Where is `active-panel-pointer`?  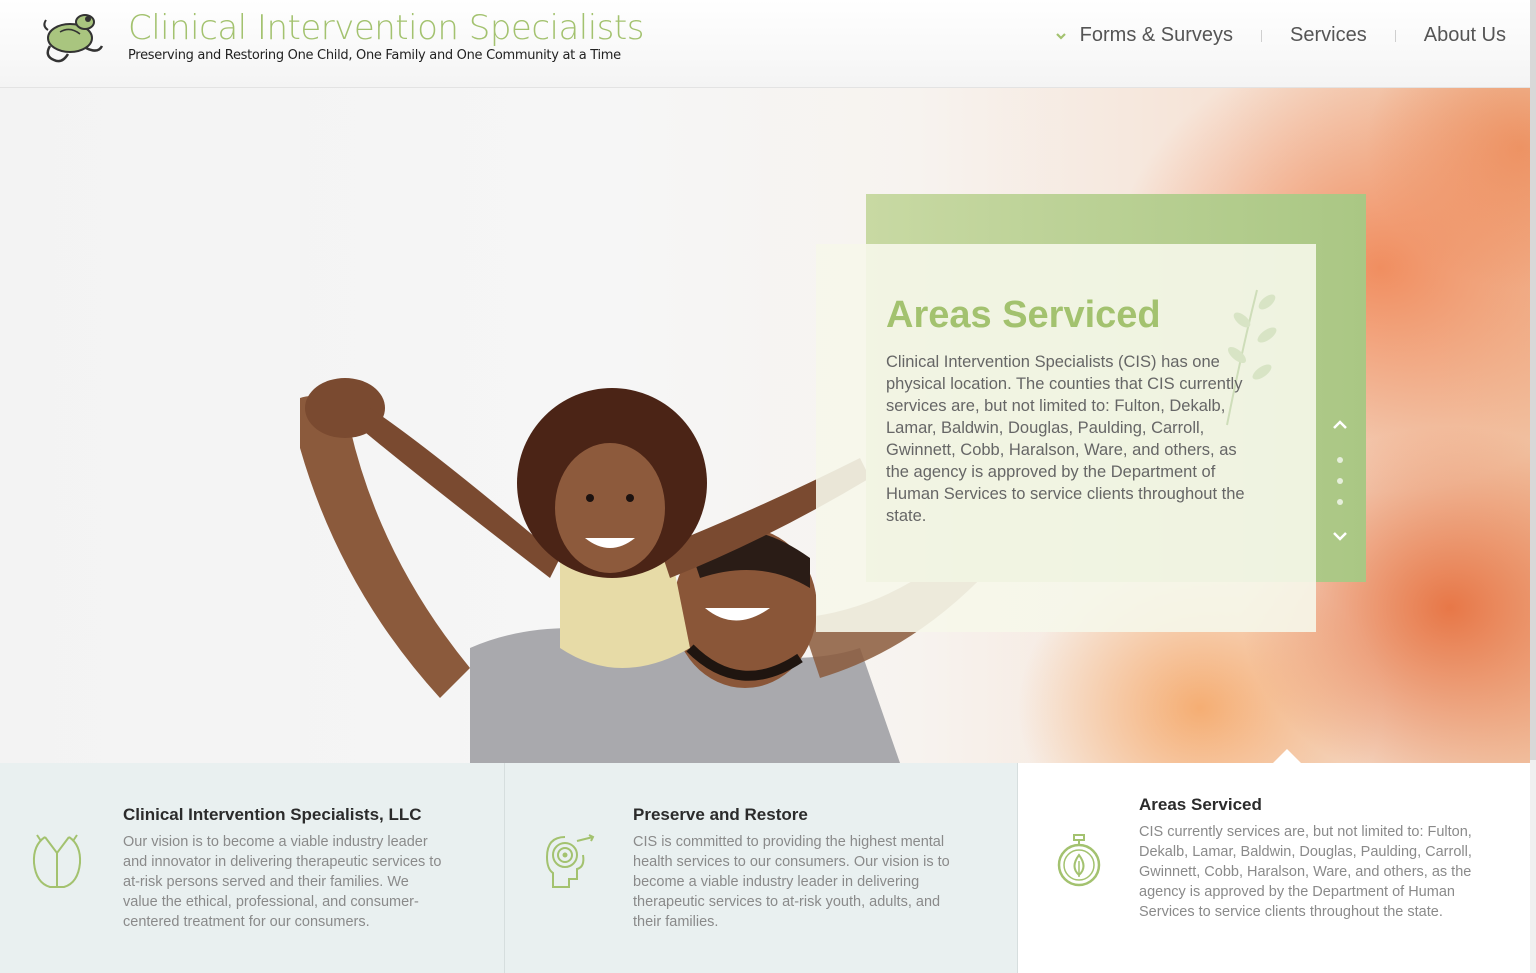 active-panel-pointer is located at coordinates (1287, 756).